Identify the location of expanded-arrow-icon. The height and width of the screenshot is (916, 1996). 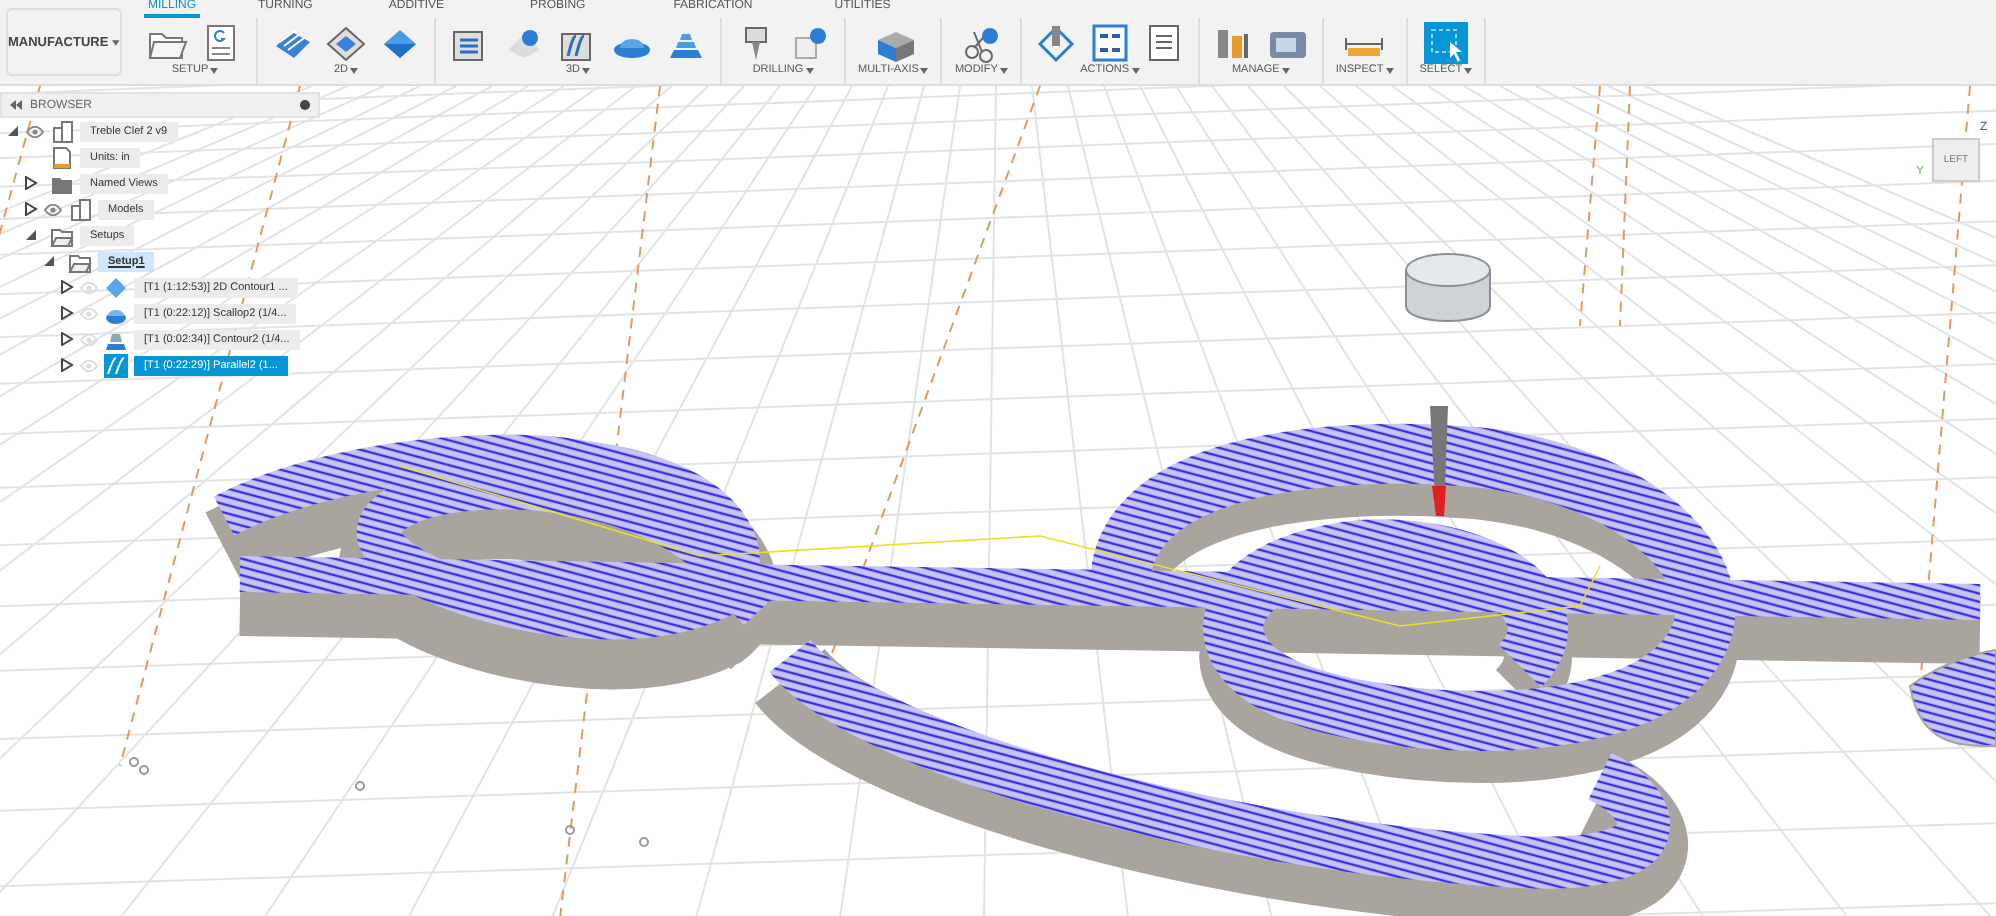
(13, 131).